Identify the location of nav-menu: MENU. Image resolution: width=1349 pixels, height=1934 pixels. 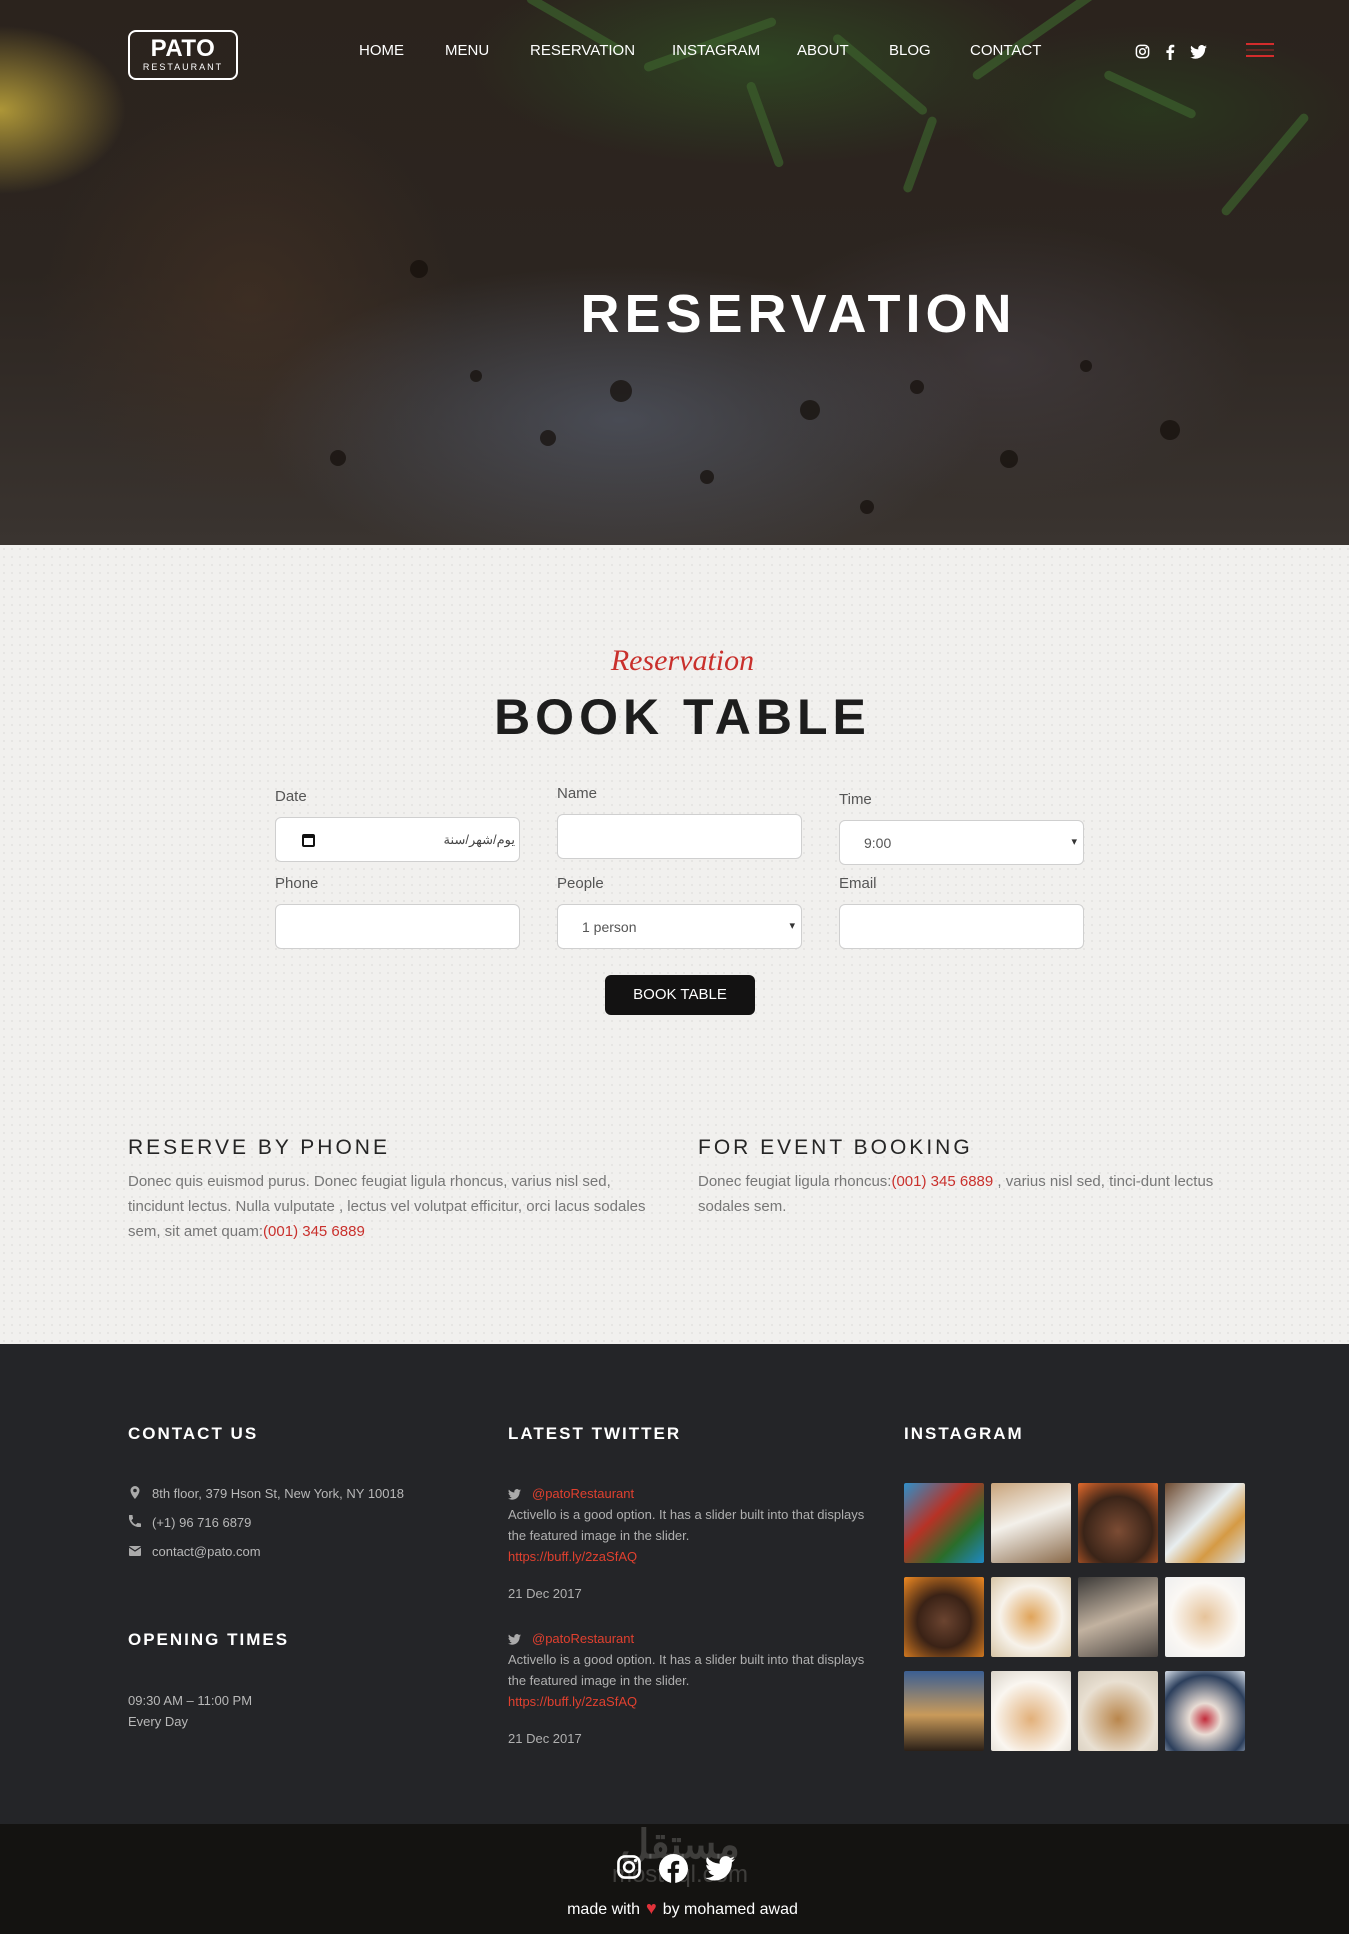
(467, 51).